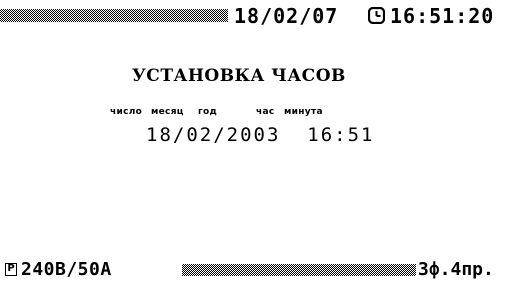 The height and width of the screenshot is (282, 509). Describe the element at coordinates (286, 16) in the screenshot. I see `status-date: 18/02/07` at that location.